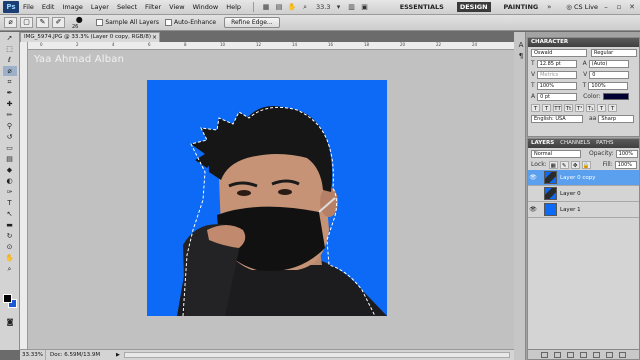 The height and width of the screenshot is (360, 640). What do you see at coordinates (10, 60) in the screenshot?
I see `lasso-tool-icon: ℓ` at bounding box center [10, 60].